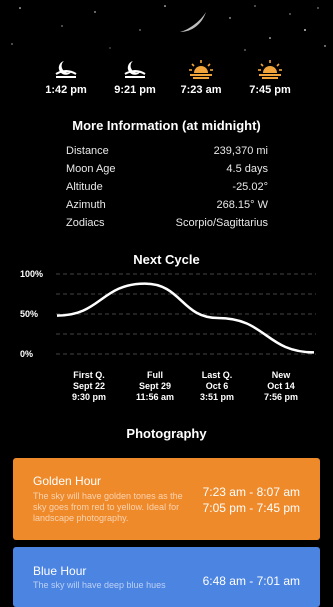 This screenshot has width=333, height=607. I want to click on sunset-time: 7:45 pm, so click(270, 90).